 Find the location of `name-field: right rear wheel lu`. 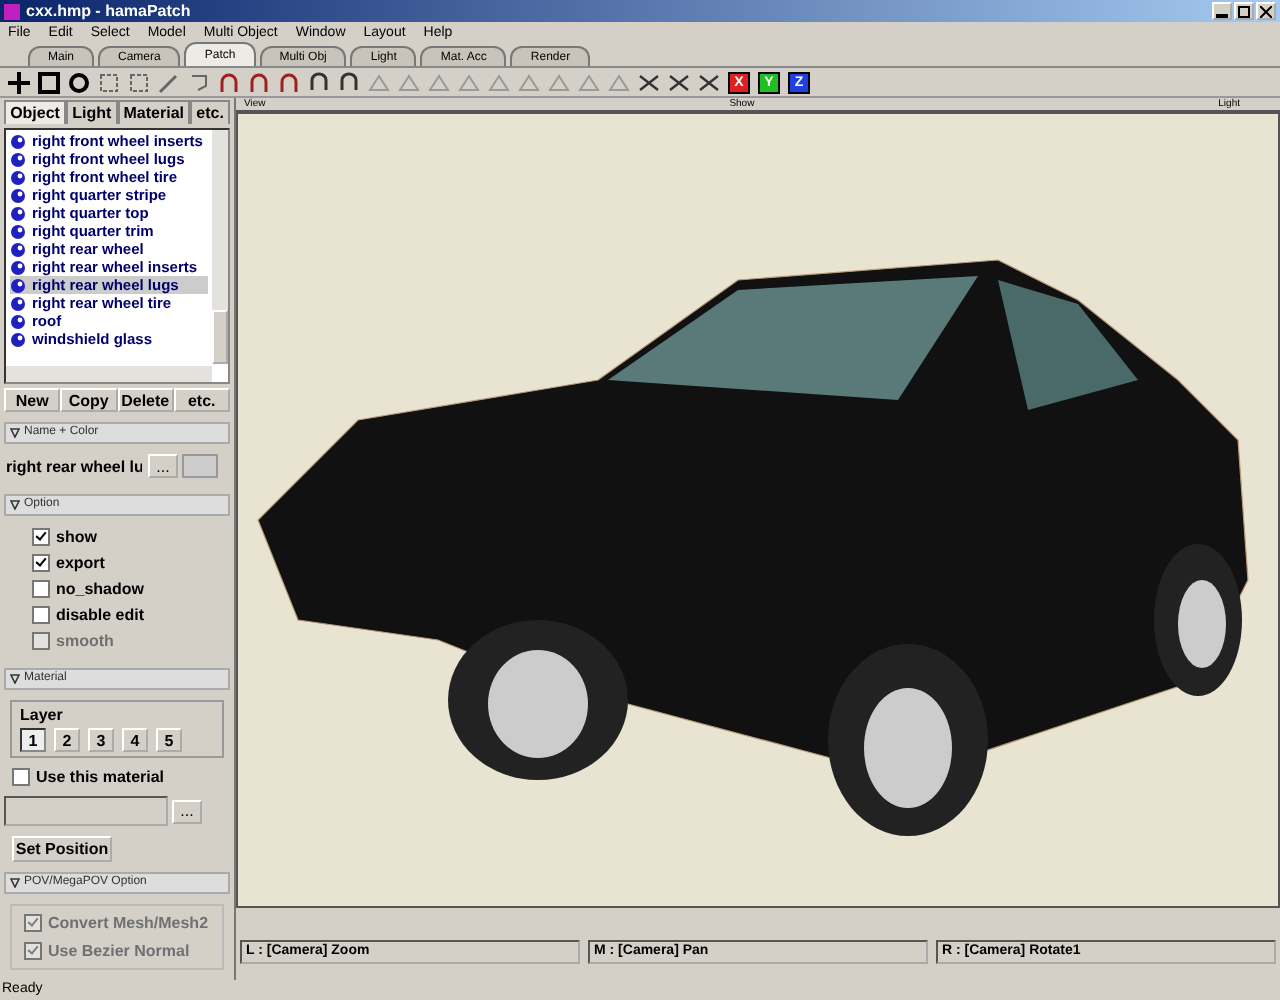

name-field: right rear wheel lu is located at coordinates (74, 466).